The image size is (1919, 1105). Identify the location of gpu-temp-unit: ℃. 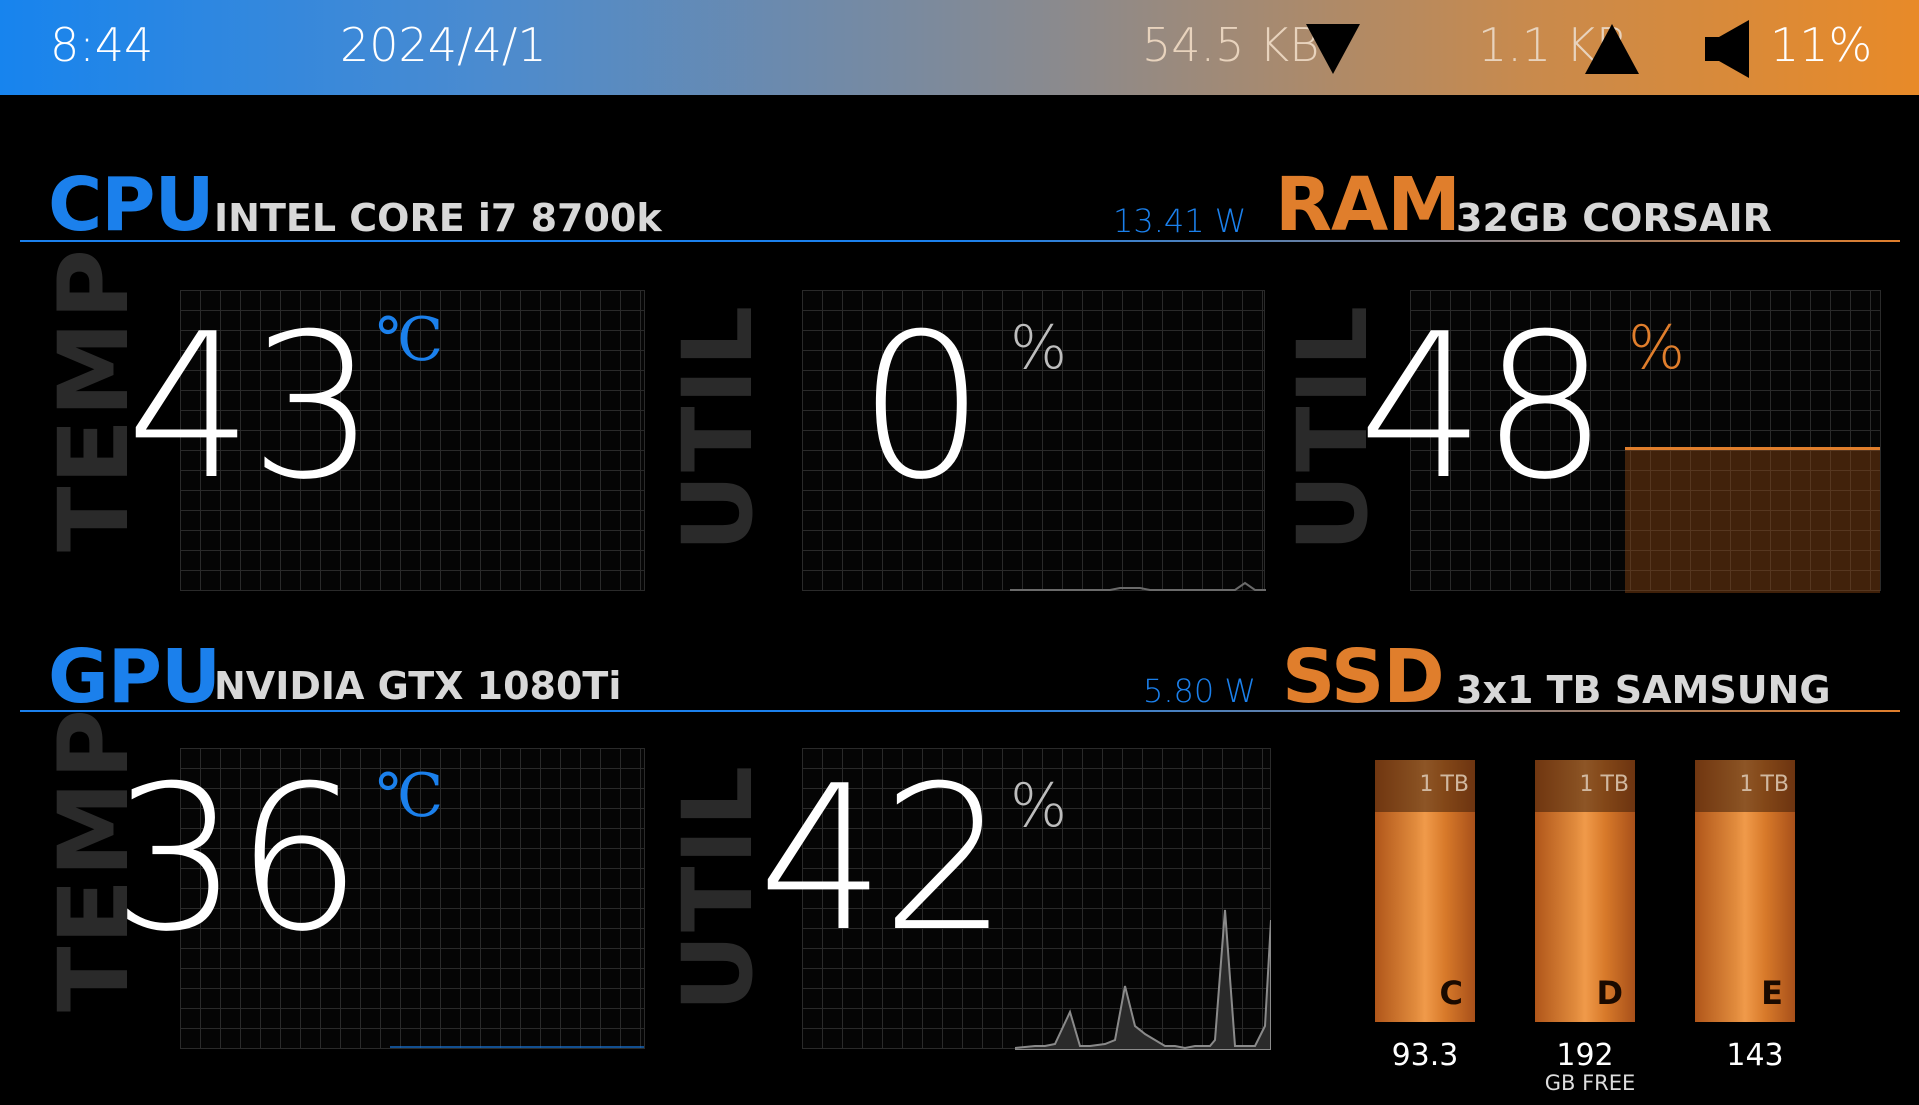
(410, 796).